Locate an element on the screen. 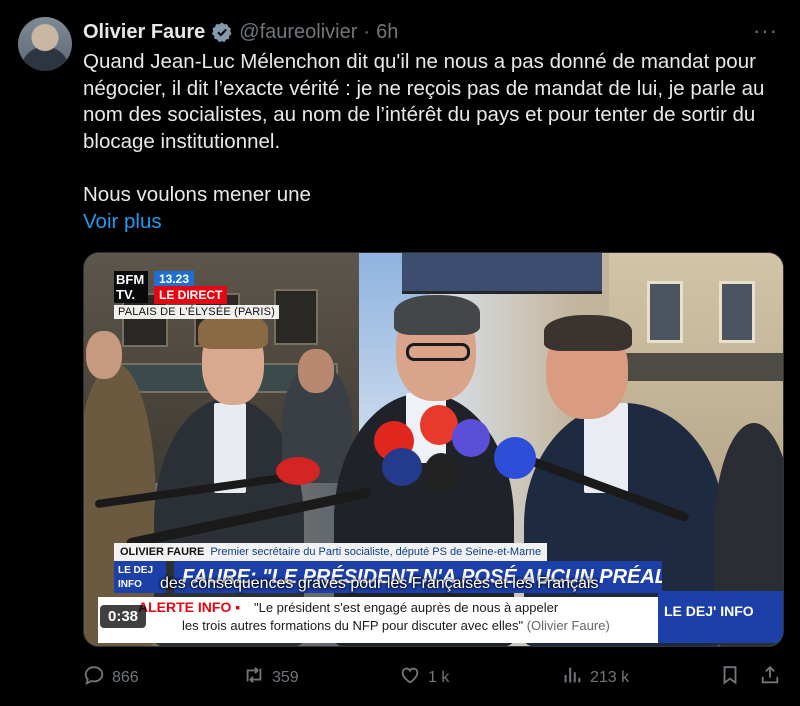 The height and width of the screenshot is (706, 800). live-time: 13.23 is located at coordinates (174, 279).